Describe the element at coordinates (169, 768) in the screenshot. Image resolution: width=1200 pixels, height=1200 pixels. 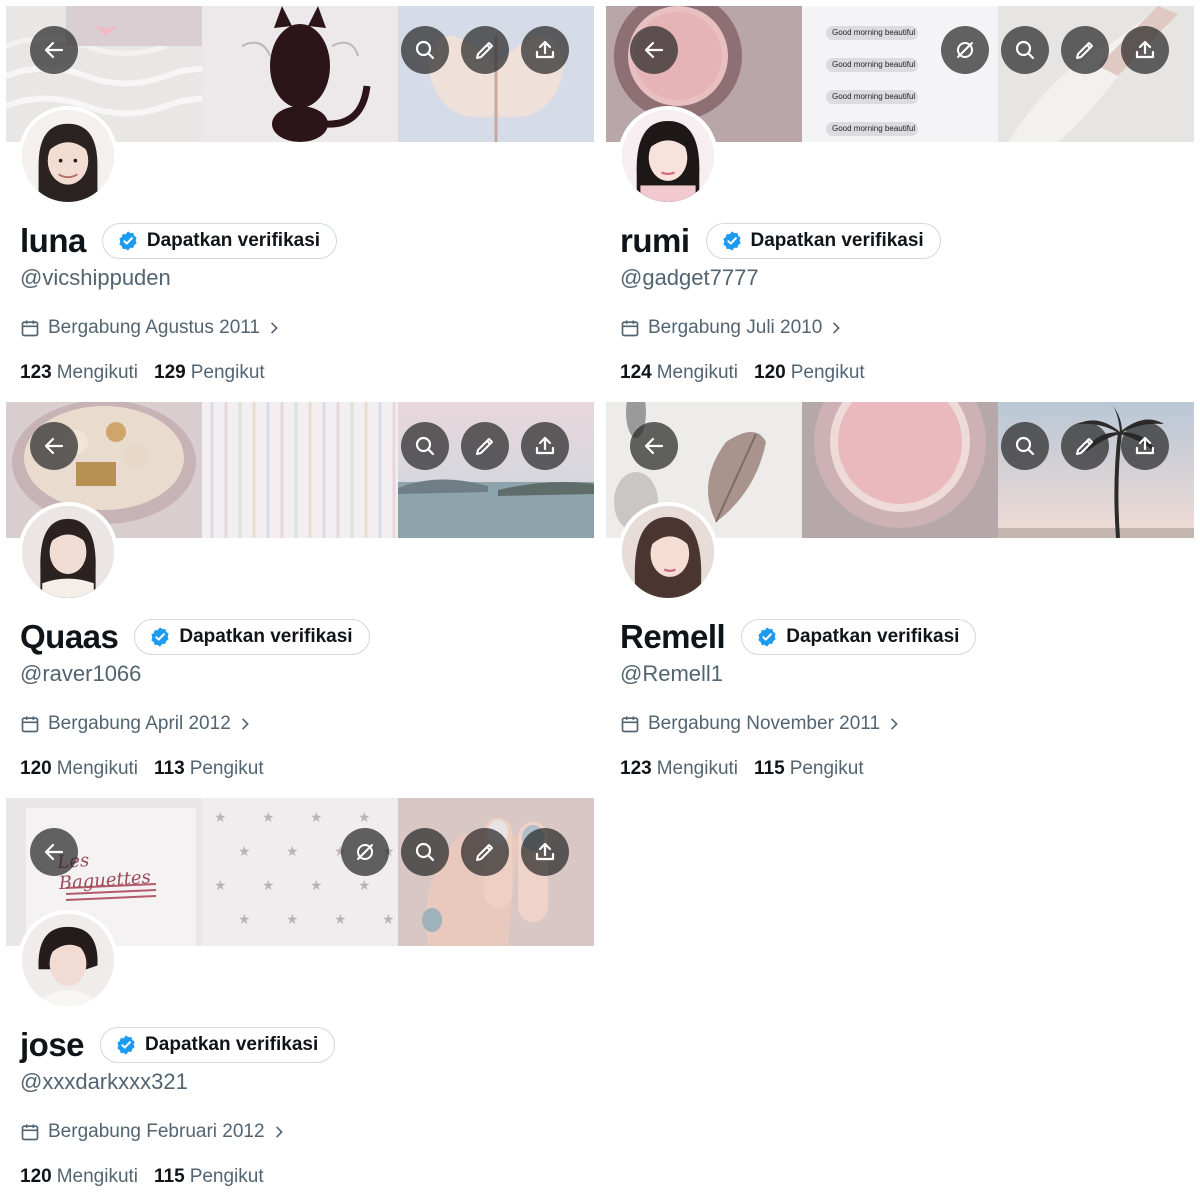
I see `followers-count: 113` at that location.